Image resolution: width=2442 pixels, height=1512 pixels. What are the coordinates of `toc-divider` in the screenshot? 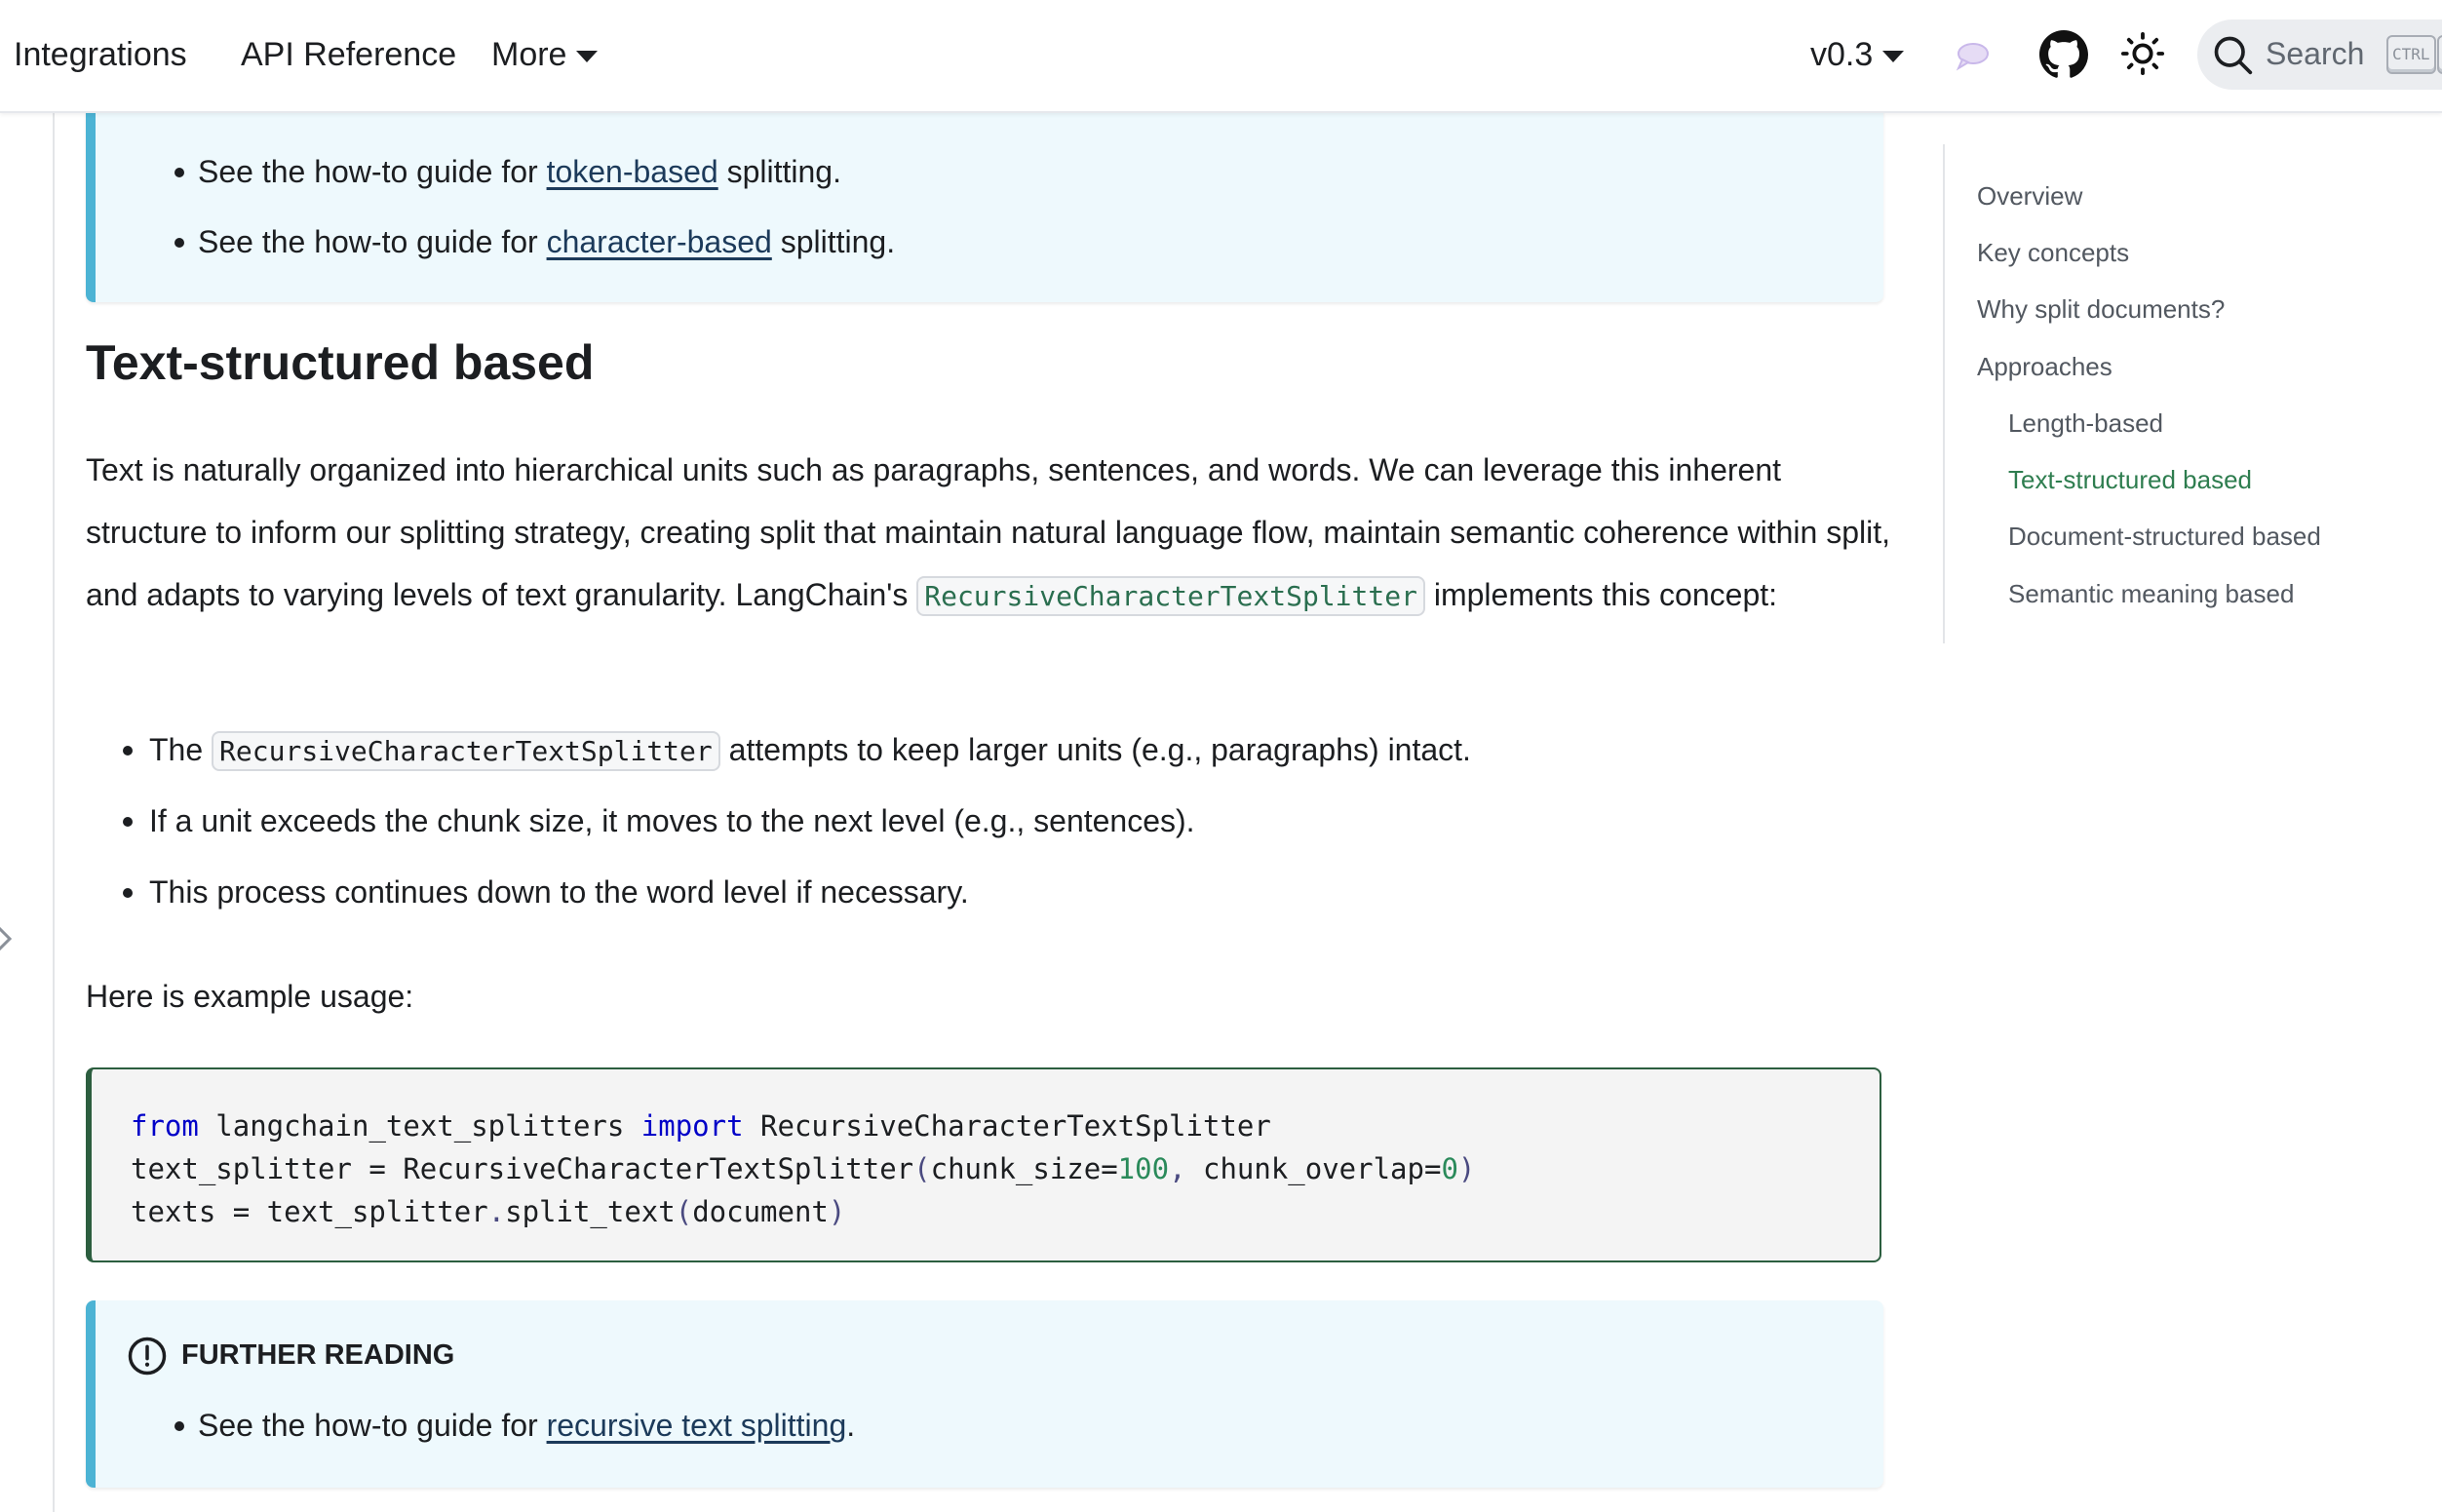 It's located at (1944, 393).